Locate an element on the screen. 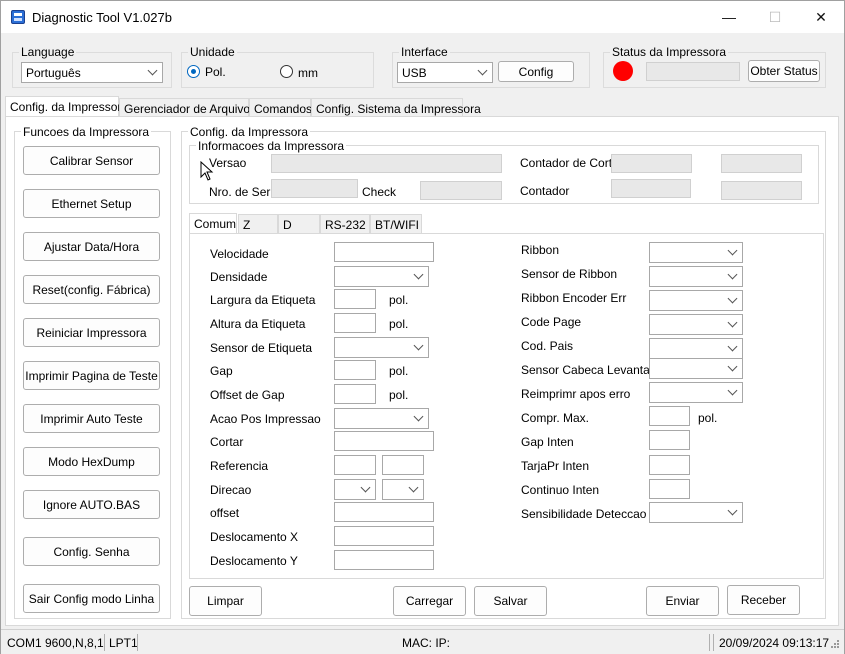 The image size is (845, 654). modo-hexdump-button: Modo HexDump is located at coordinates (91, 461).